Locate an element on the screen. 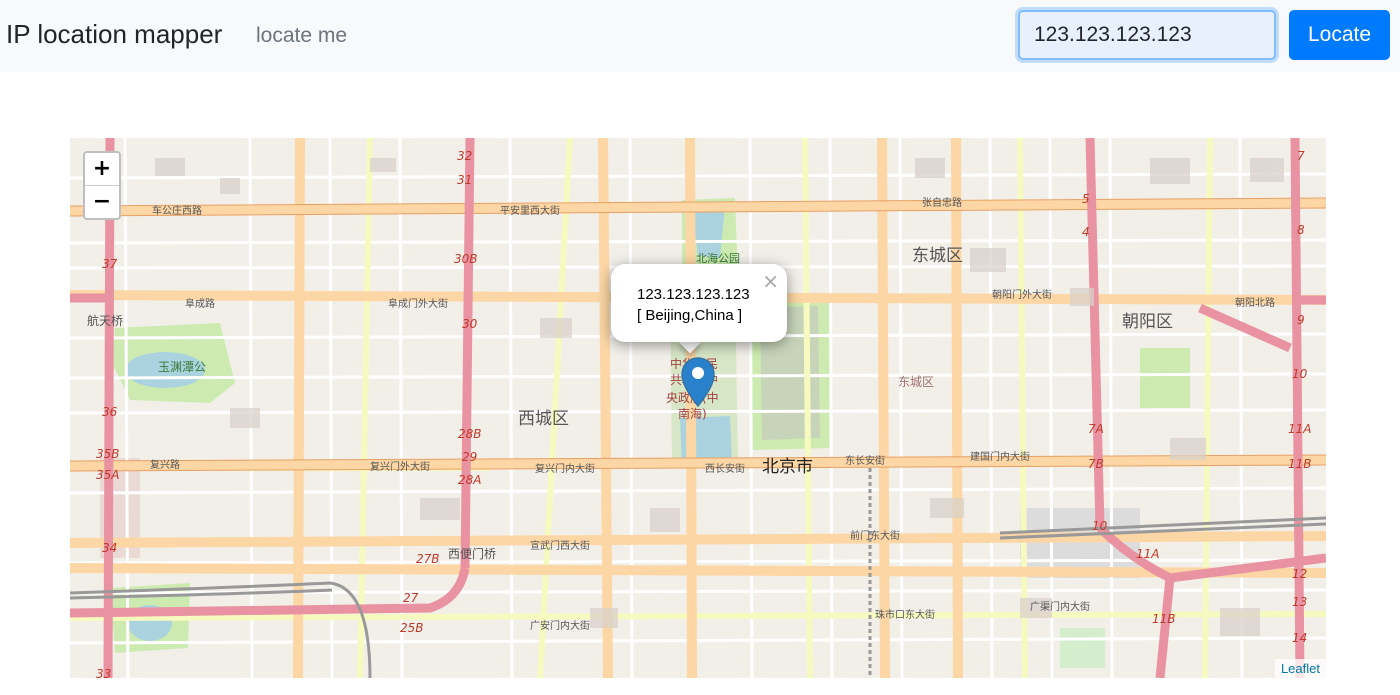 This screenshot has width=1400, height=695. popup-ip: 123.123.123.123 is located at coordinates (693, 294).